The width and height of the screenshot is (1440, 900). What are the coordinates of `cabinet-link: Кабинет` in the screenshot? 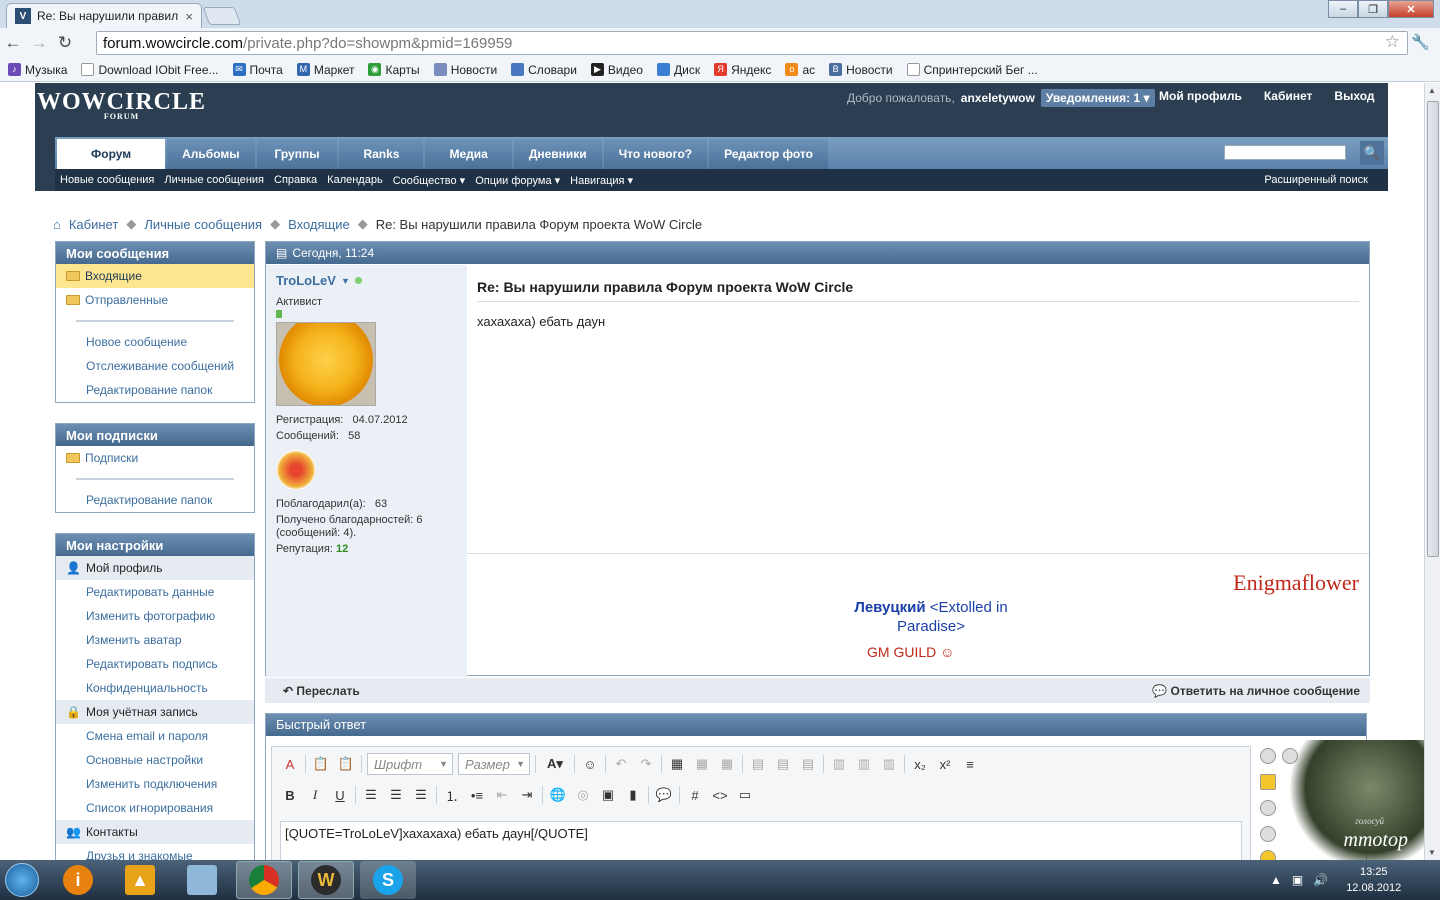 It's located at (1288, 96).